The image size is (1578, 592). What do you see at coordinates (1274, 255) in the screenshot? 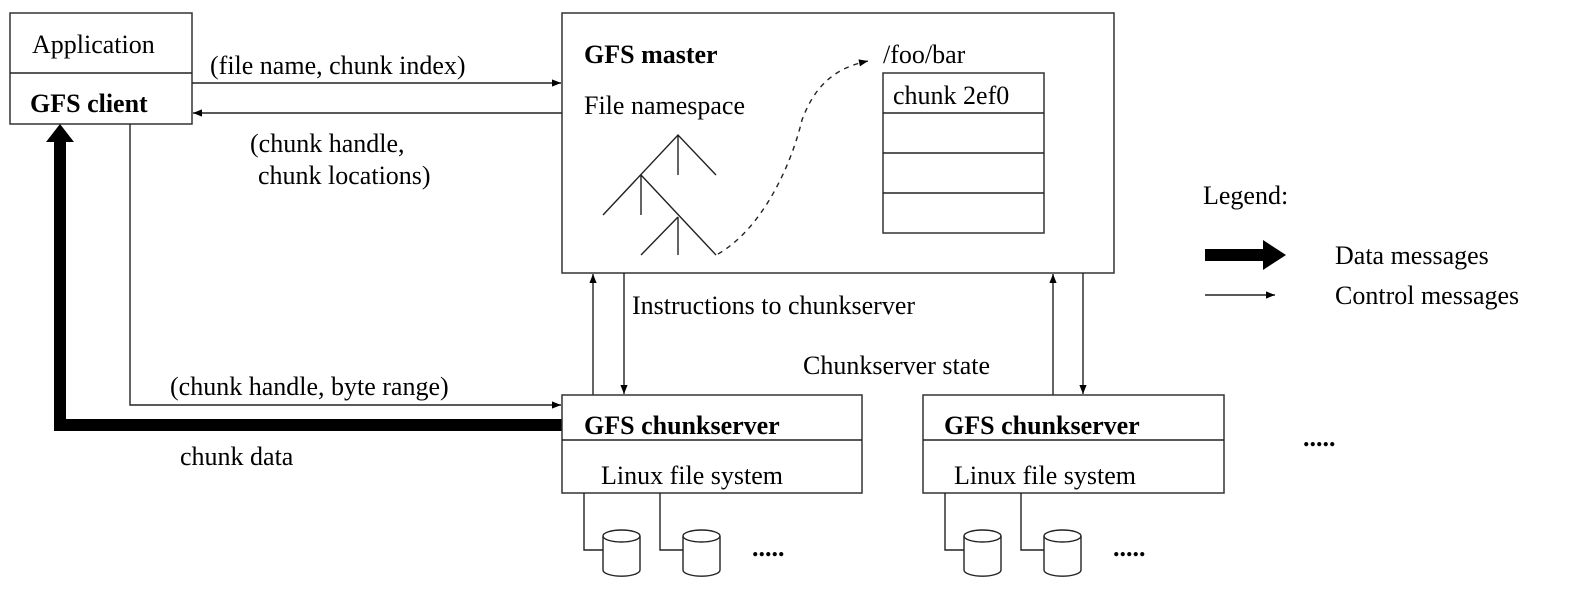
I see `legend-data-arrowhead` at bounding box center [1274, 255].